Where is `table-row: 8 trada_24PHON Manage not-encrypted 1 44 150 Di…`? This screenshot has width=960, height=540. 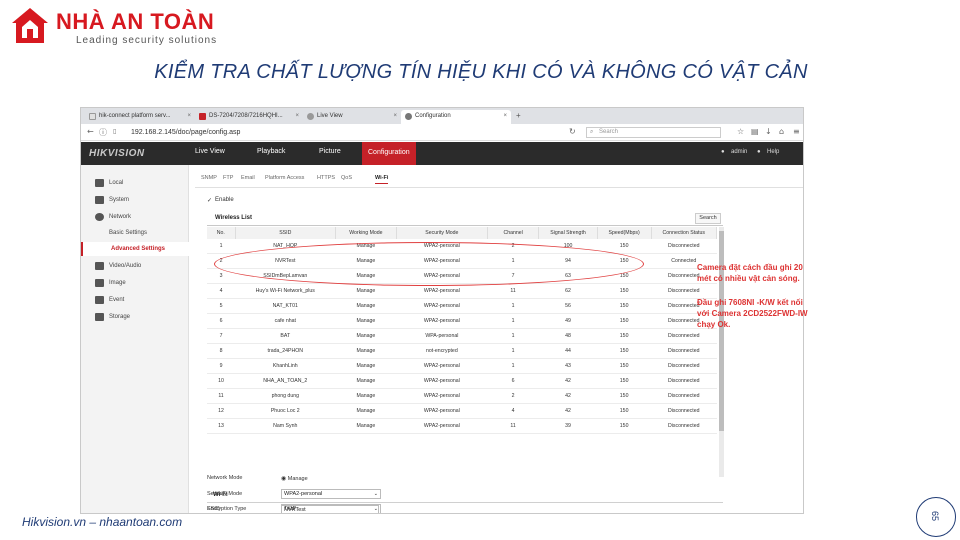 table-row: 8 trada_24PHON Manage not-encrypted 1 44 150 Di… is located at coordinates (462, 351).